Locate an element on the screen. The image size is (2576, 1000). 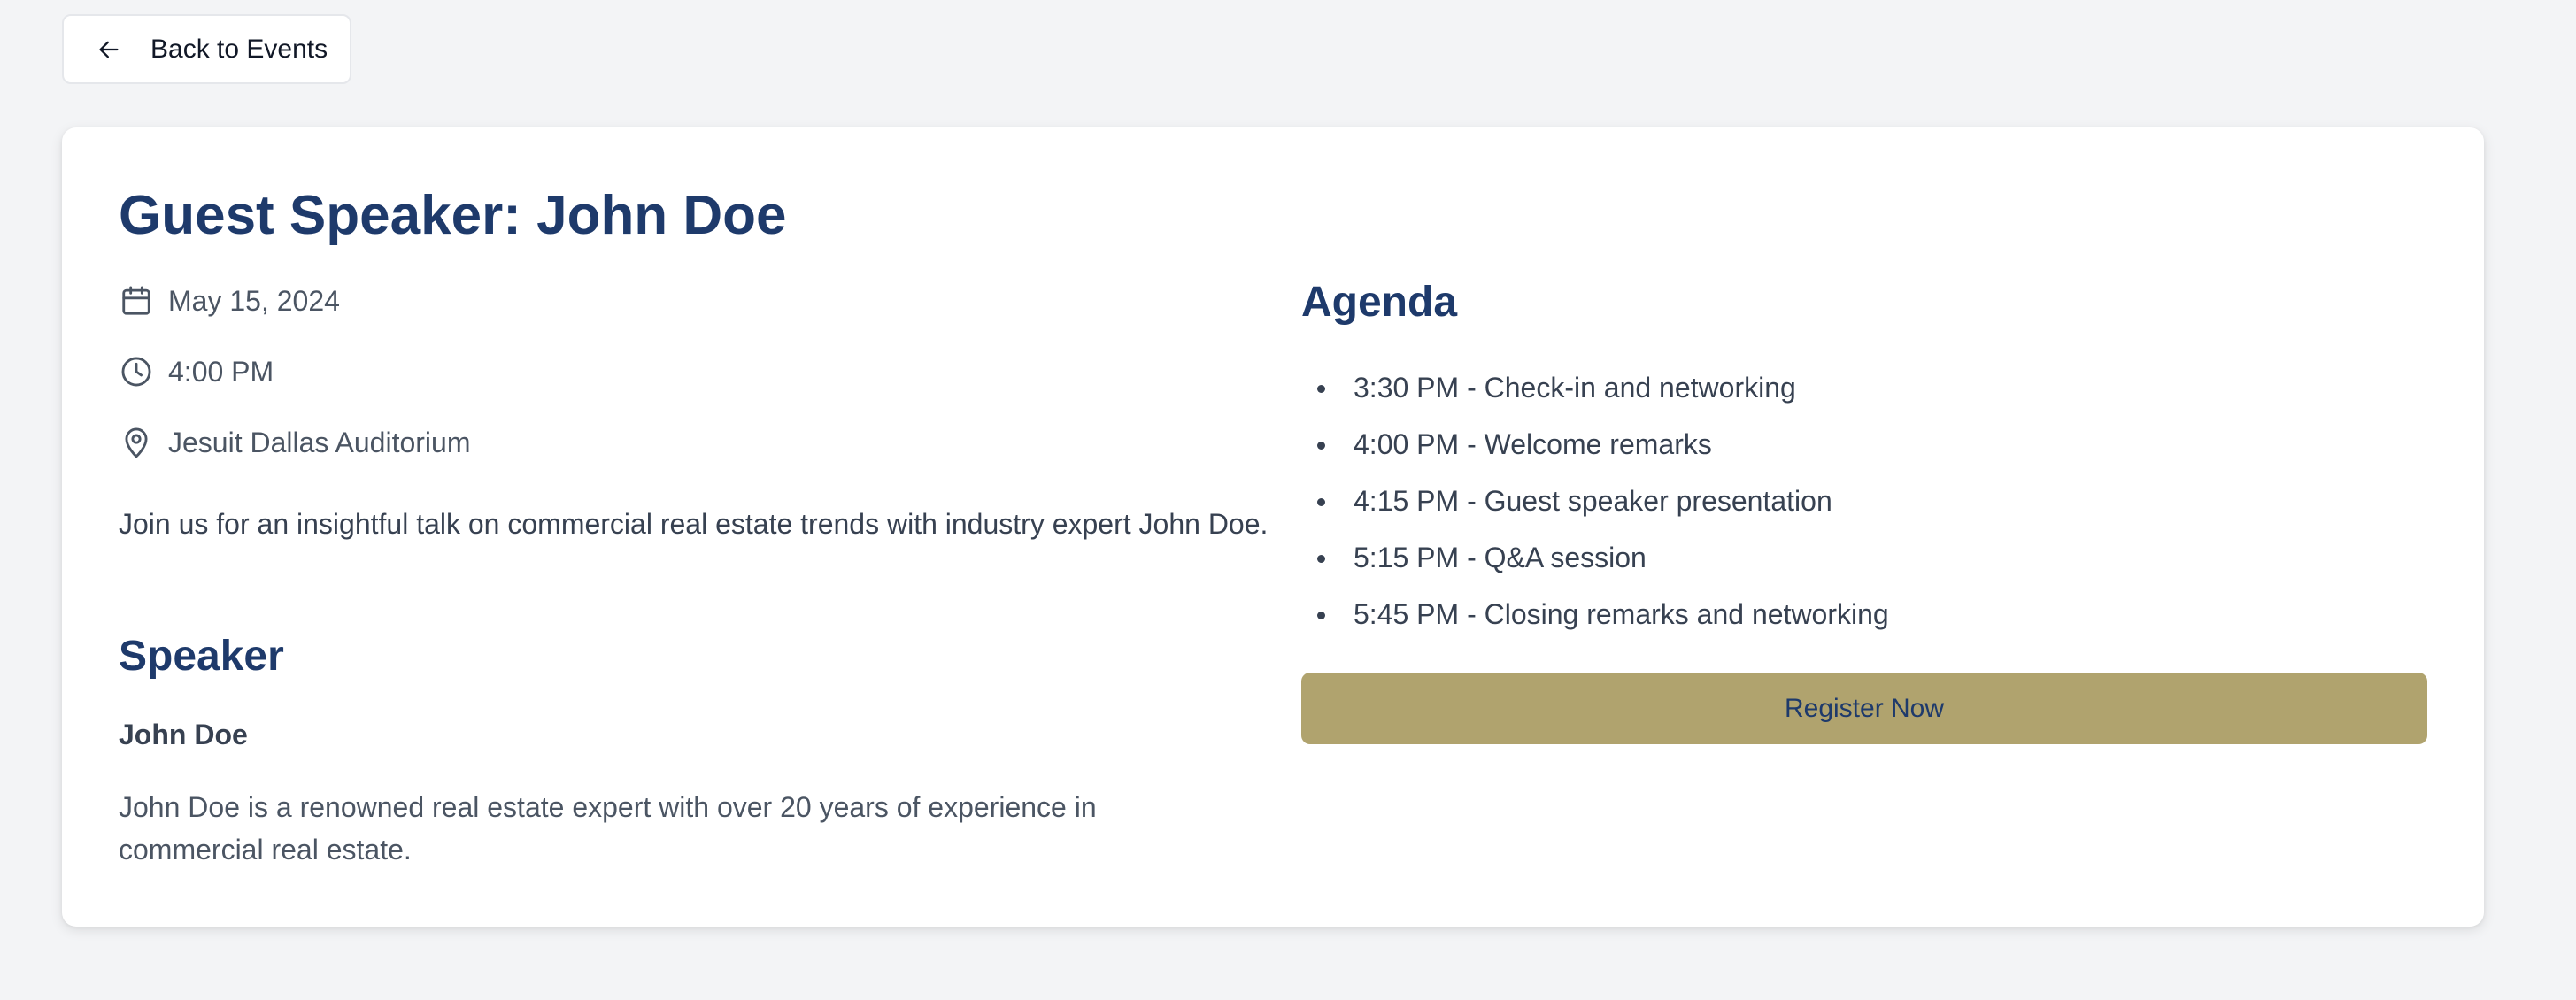
agenda-item: 4:00 PM - Welcome remarks is located at coordinates (1595, 444).